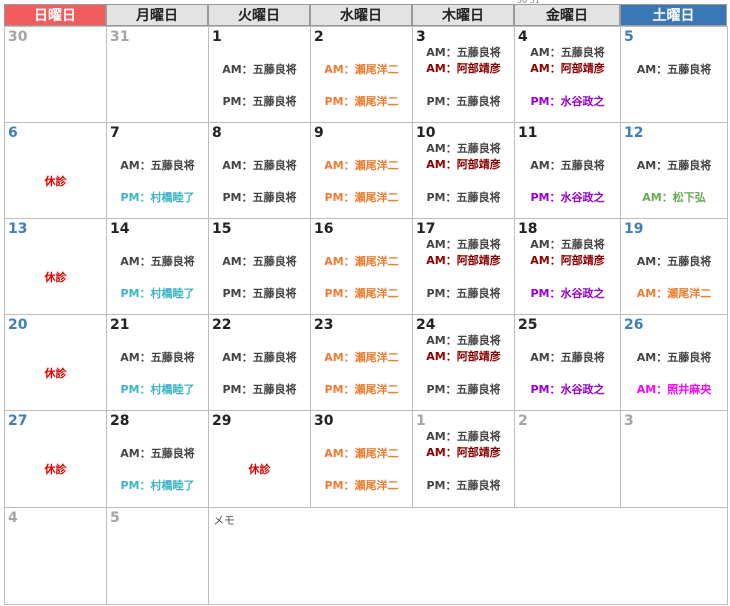  Describe the element at coordinates (463, 74) in the screenshot. I see `day-cell: 3 AM：五藤良将 AM：阿部靖彦 PM：五藤良将` at that location.